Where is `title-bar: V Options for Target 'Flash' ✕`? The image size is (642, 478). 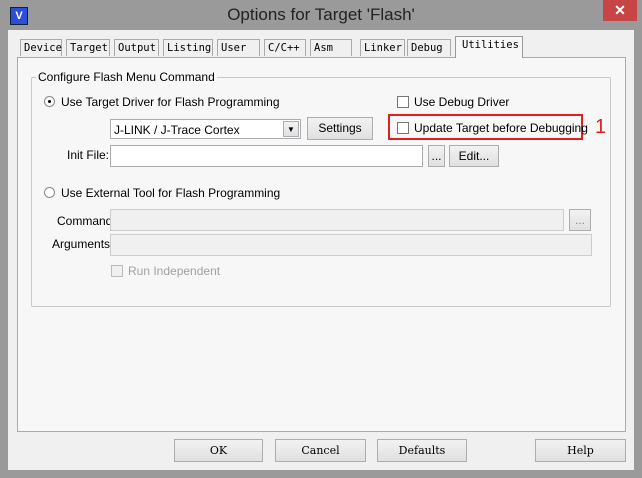
title-bar: V Options for Target 'Flash' ✕ is located at coordinates (321, 15).